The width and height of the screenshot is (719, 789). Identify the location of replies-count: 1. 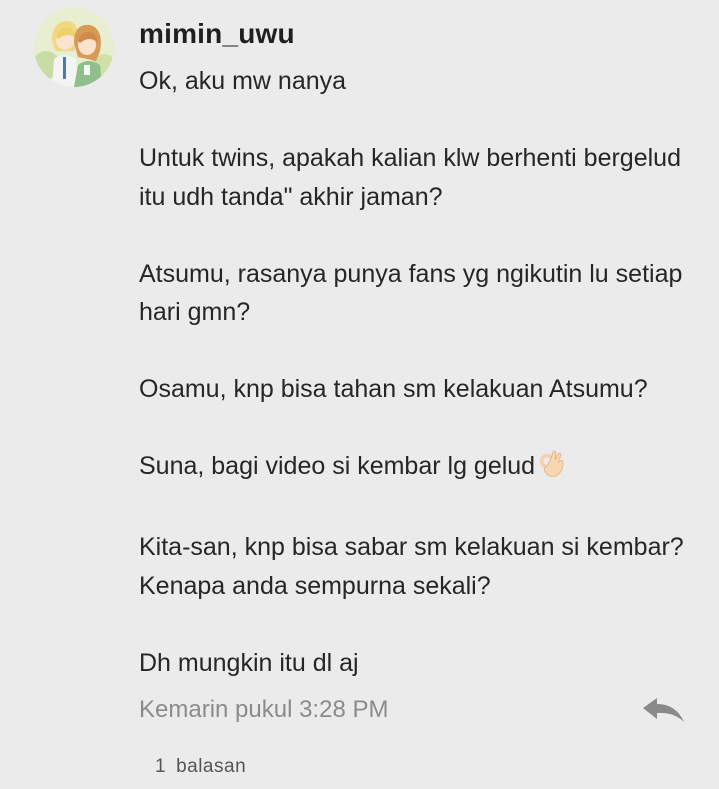
(161, 766).